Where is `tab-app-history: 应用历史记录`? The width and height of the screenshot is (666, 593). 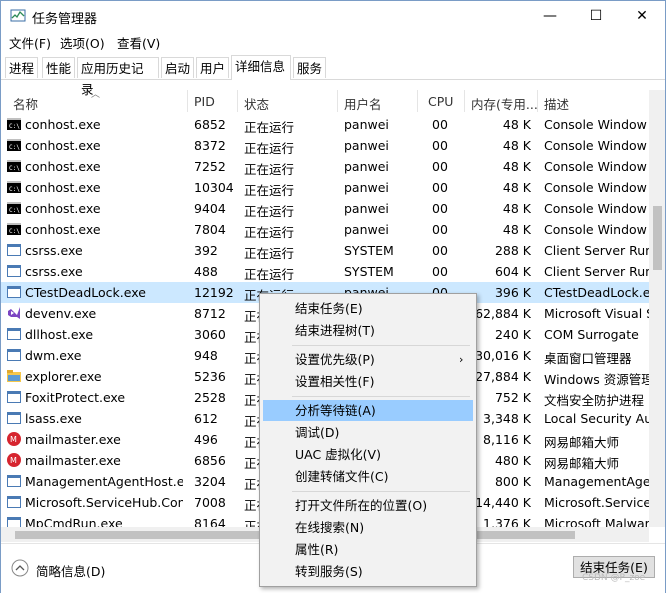
tab-app-history: 应用历史记录 is located at coordinates (118, 77).